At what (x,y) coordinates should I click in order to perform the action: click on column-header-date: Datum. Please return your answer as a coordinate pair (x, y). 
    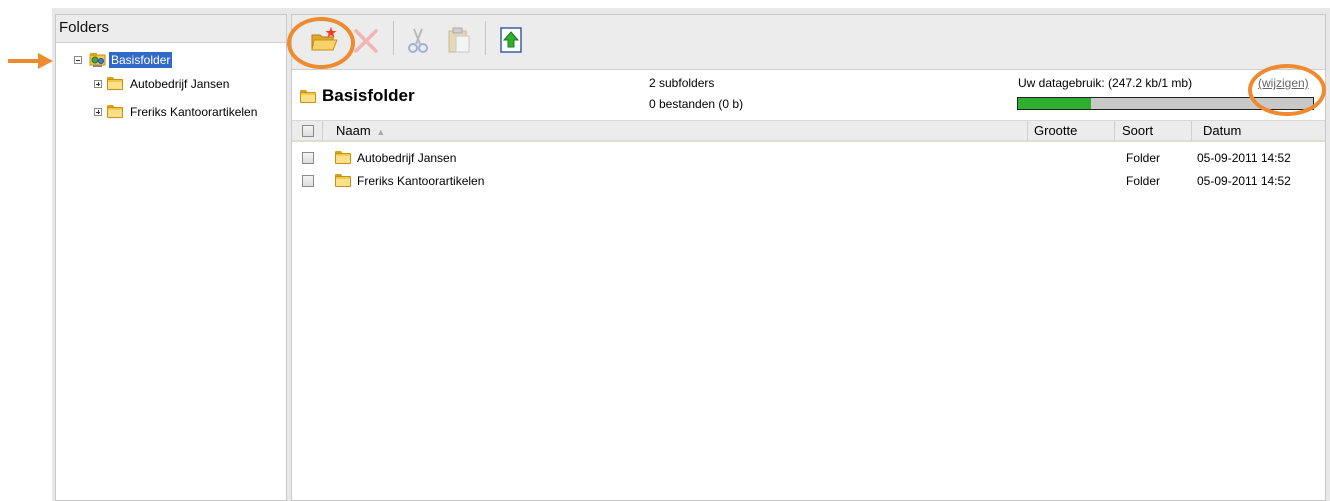
    Looking at the image, I should click on (1222, 131).